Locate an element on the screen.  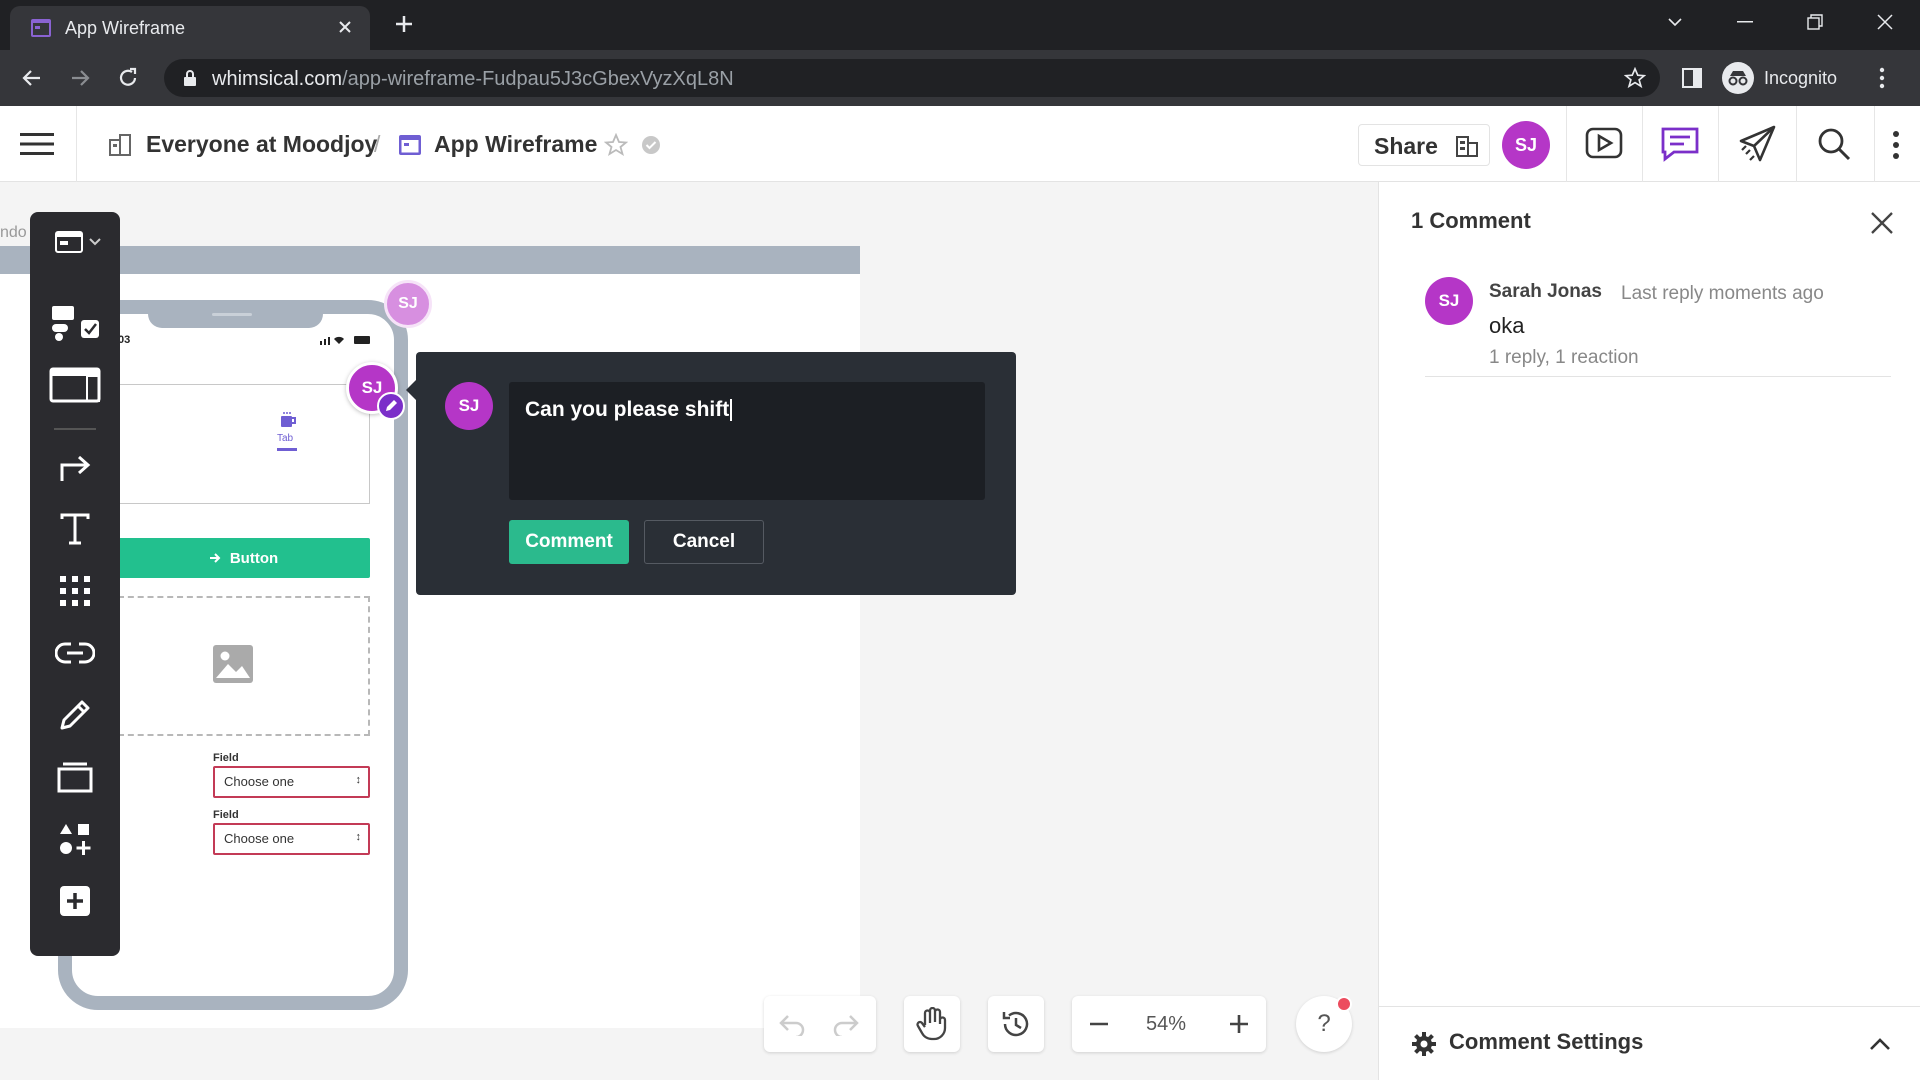
thread-author: Sarah Jonas is located at coordinates (1545, 291).